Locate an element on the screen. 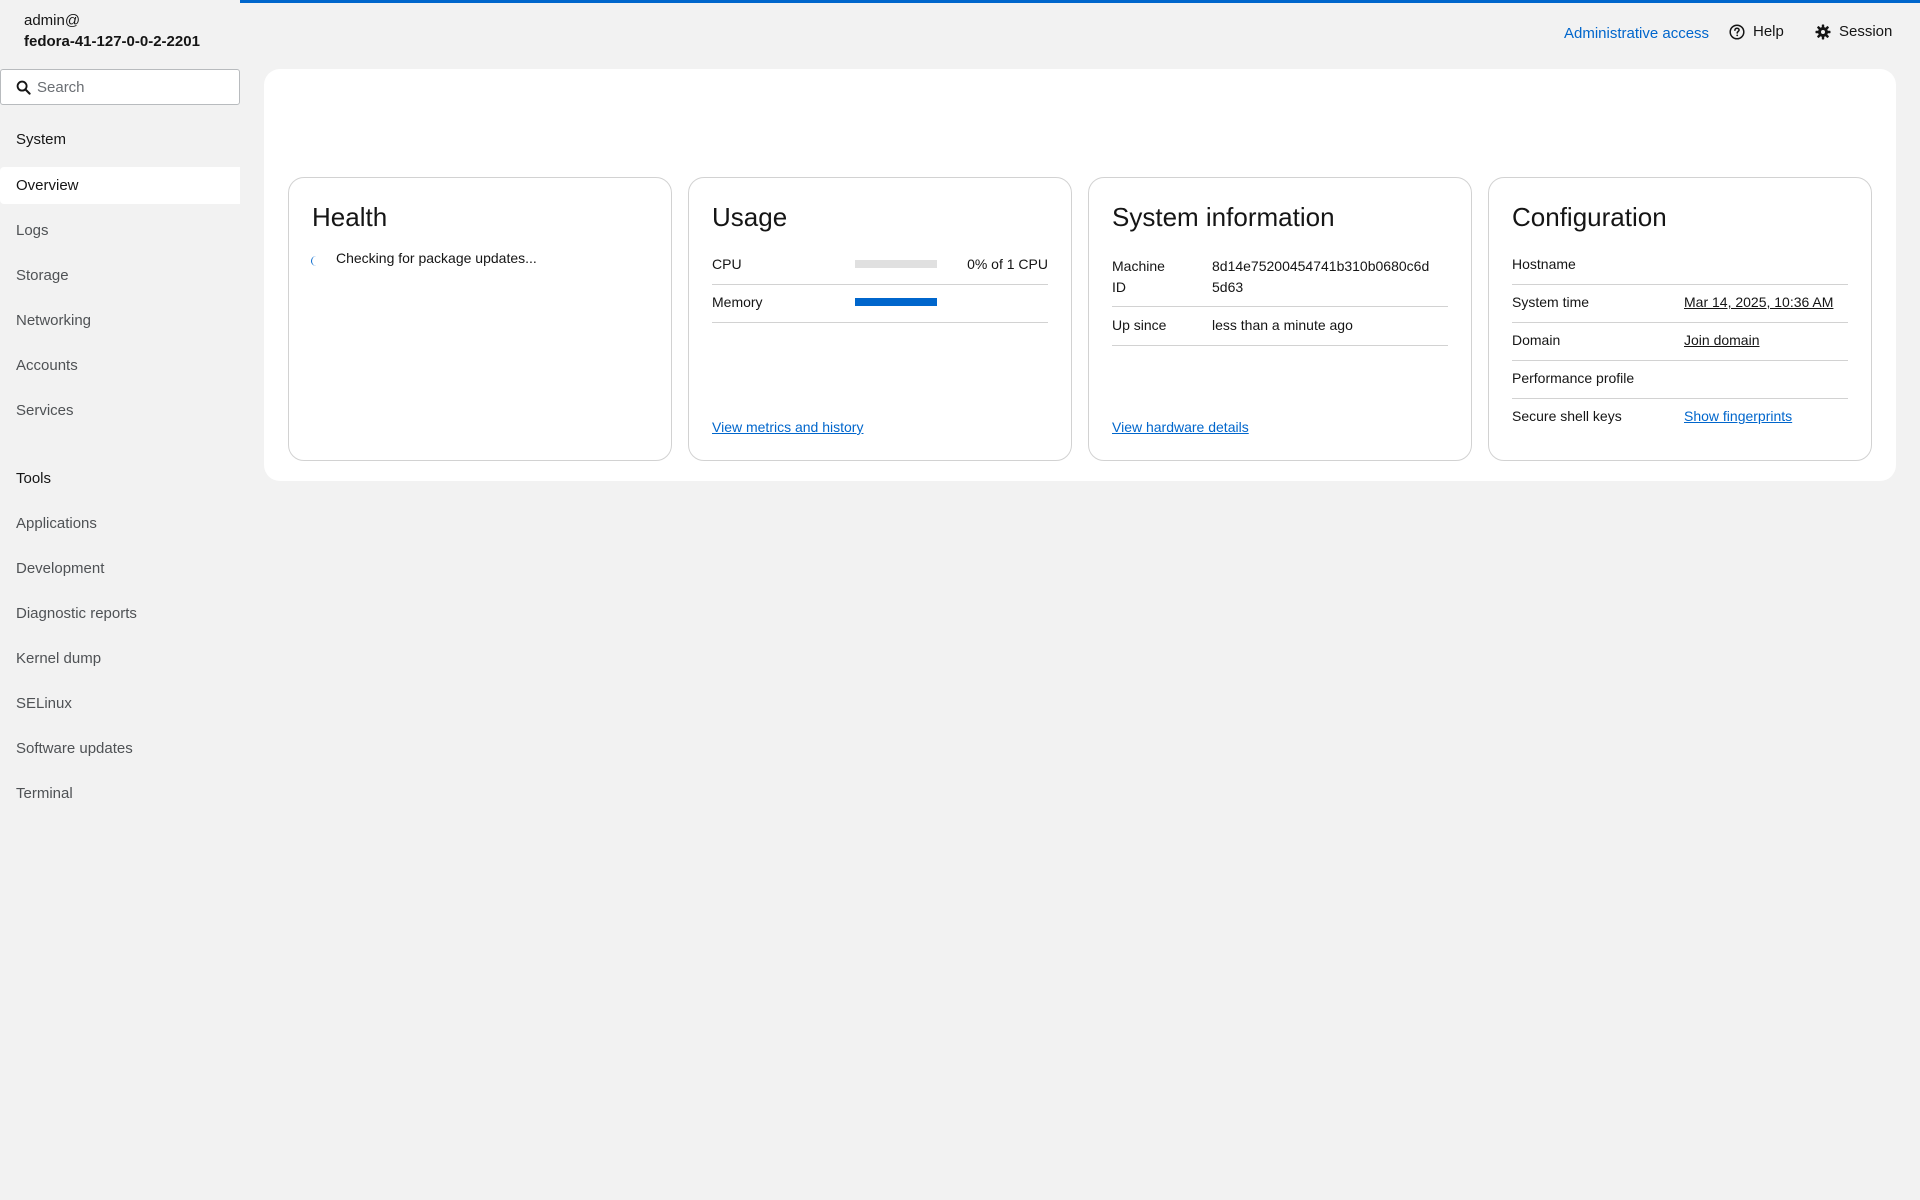 The width and height of the screenshot is (1920, 1200). view-metrics-link: View metrics and history is located at coordinates (787, 427).